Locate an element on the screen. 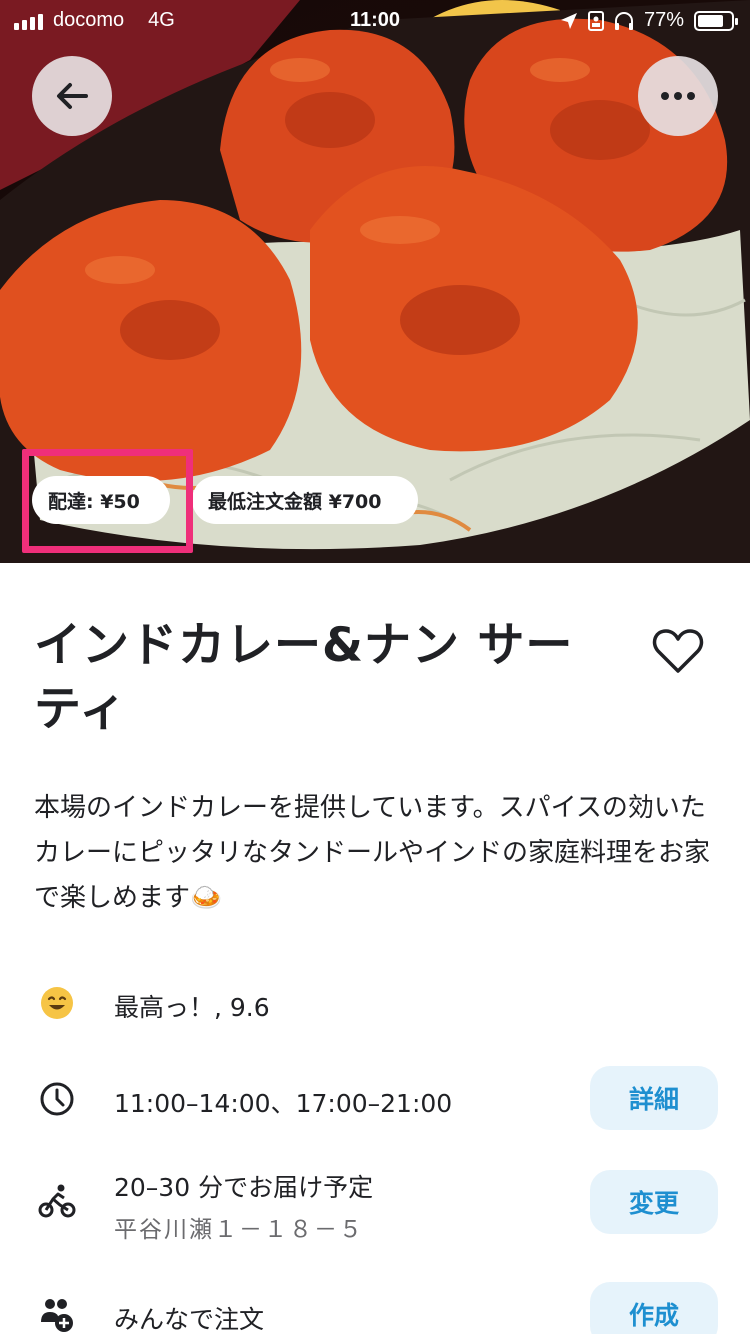 This screenshot has width=750, height=1334. group-order-create-button: 作成 is located at coordinates (654, 1308).